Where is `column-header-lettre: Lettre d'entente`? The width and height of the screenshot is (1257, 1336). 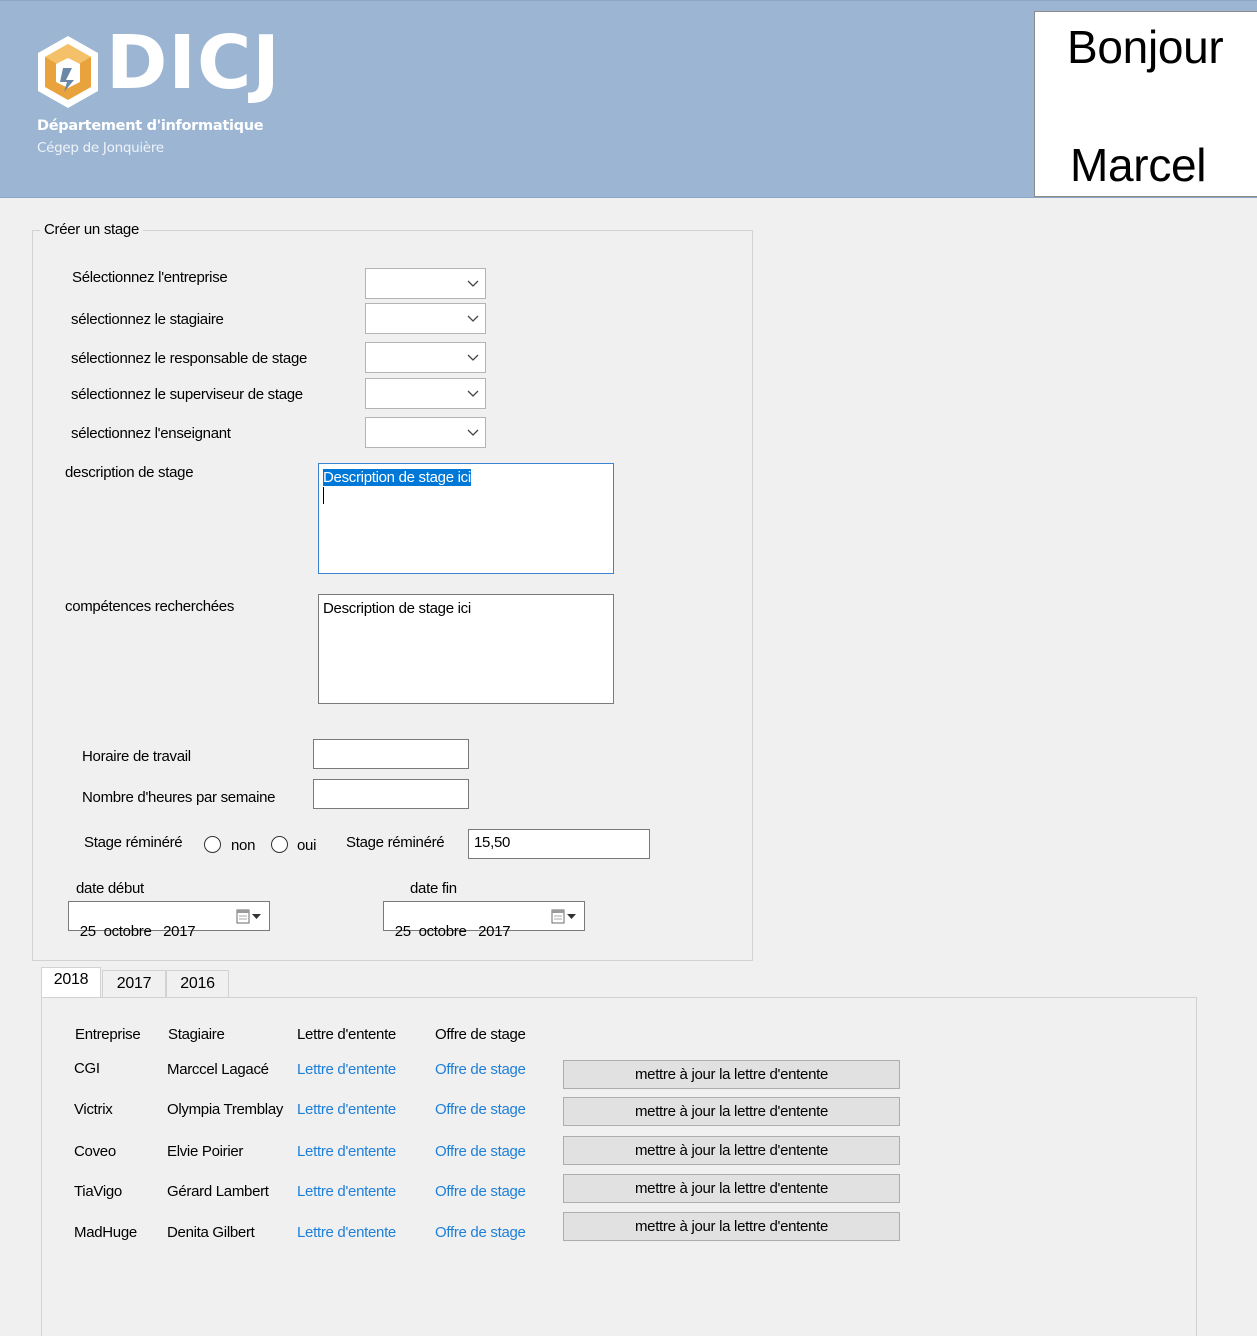
column-header-lettre: Lettre d'entente is located at coordinates (346, 1034).